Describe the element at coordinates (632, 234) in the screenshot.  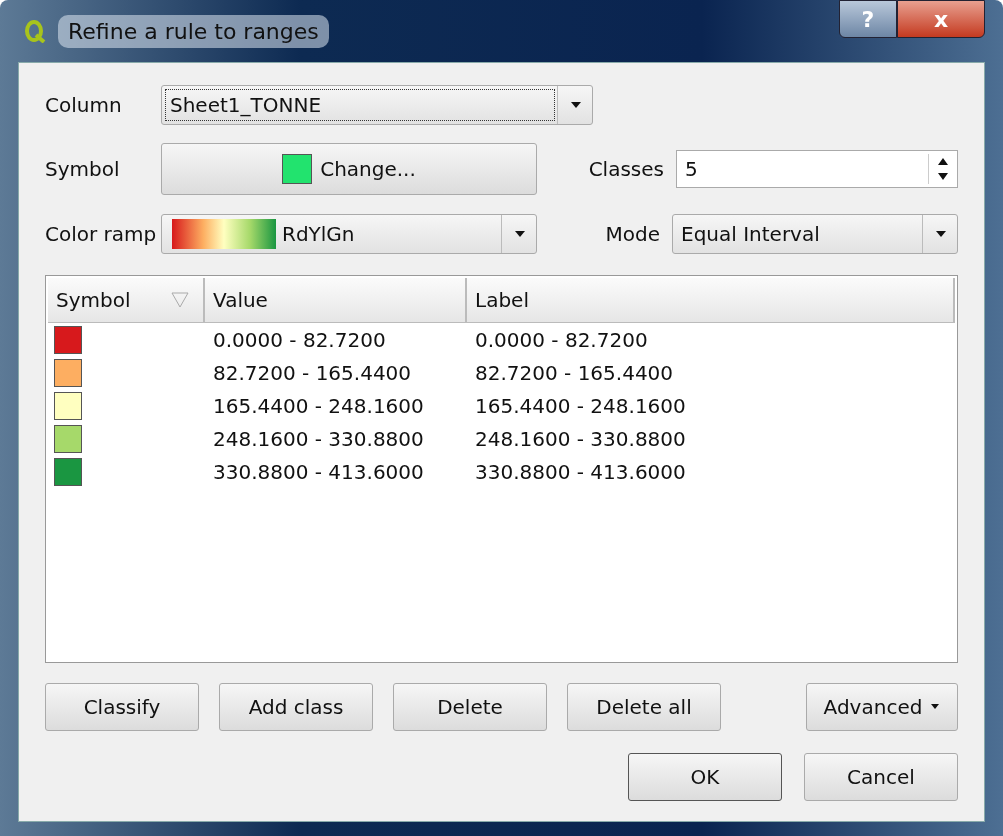
I see `field-label: Mode` at that location.